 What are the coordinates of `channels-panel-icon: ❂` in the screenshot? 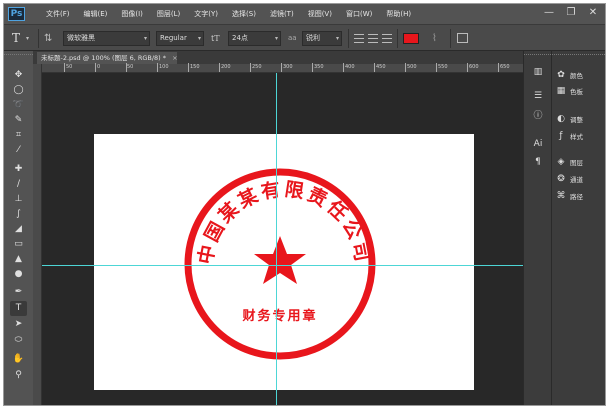 It's located at (561, 179).